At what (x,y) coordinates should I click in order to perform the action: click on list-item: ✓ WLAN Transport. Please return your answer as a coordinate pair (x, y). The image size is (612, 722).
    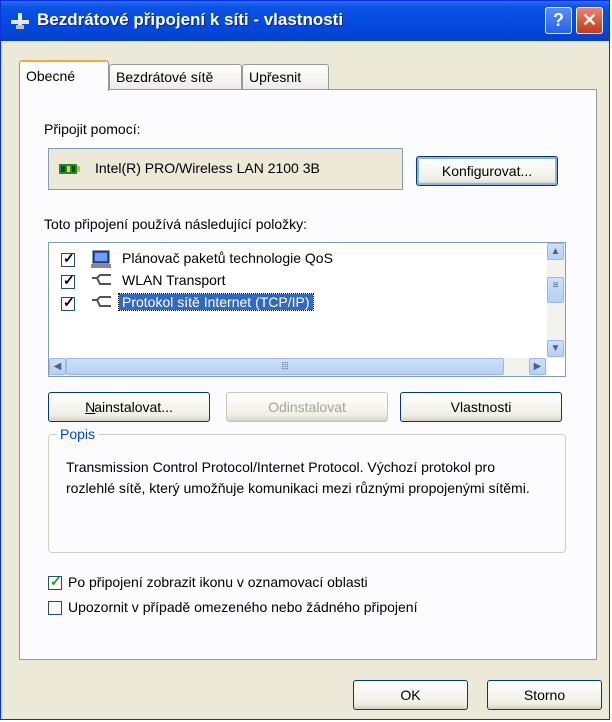
    Looking at the image, I should click on (294, 282).